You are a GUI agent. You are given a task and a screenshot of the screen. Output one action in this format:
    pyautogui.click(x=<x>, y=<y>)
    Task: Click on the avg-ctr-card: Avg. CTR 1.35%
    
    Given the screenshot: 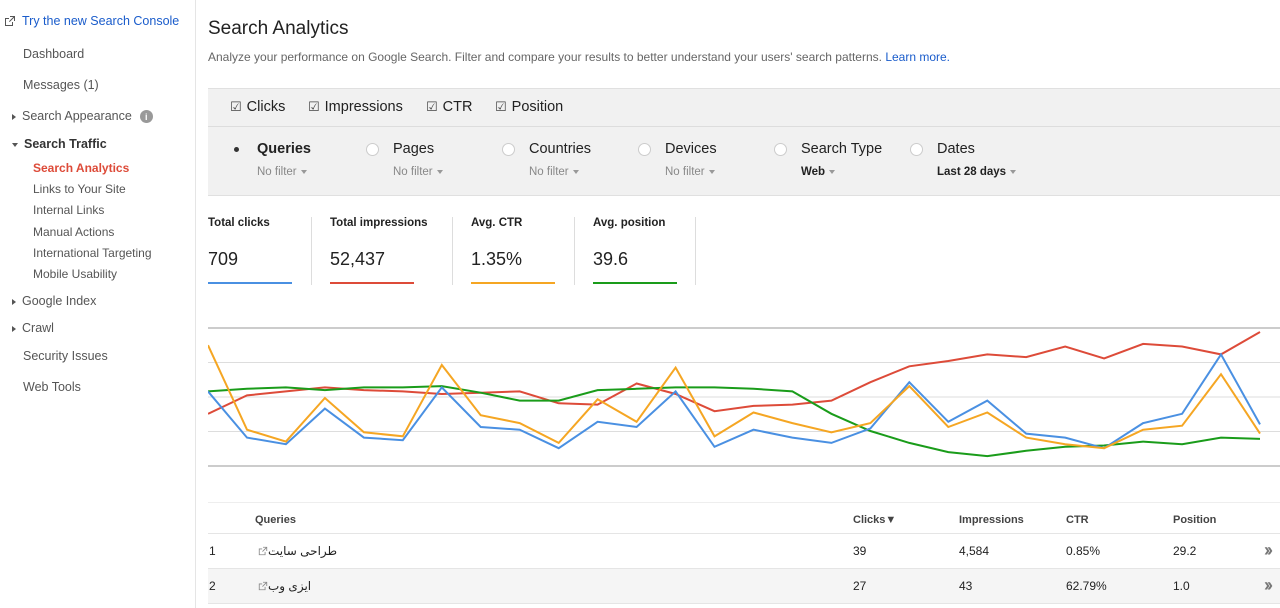 What is the action you would take?
    pyautogui.click(x=521, y=251)
    